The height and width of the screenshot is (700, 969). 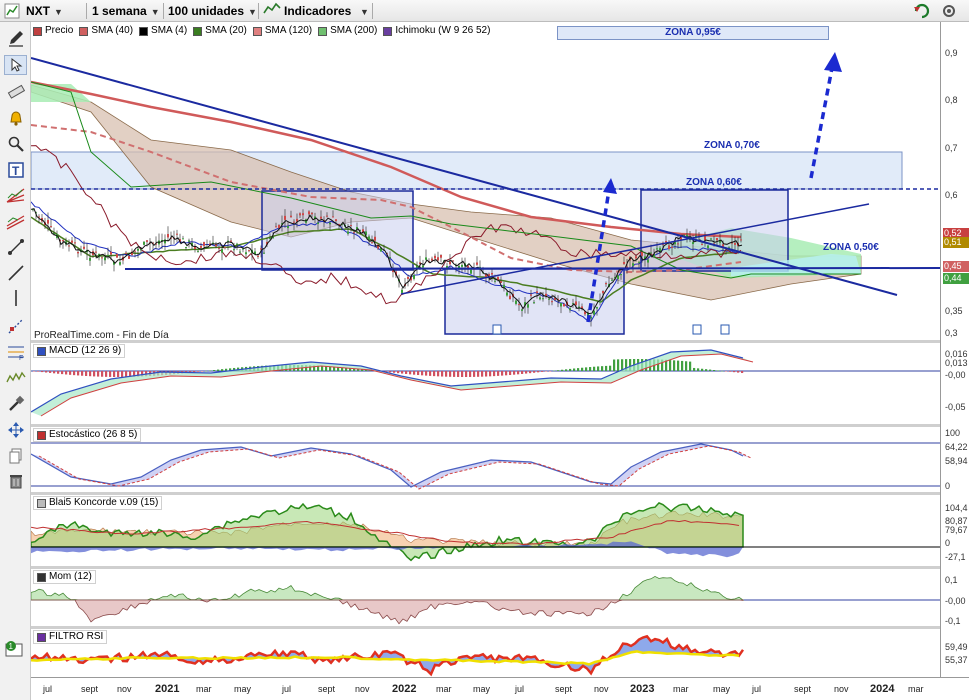 I want to click on trend-line-icon, so click(x=15, y=273).